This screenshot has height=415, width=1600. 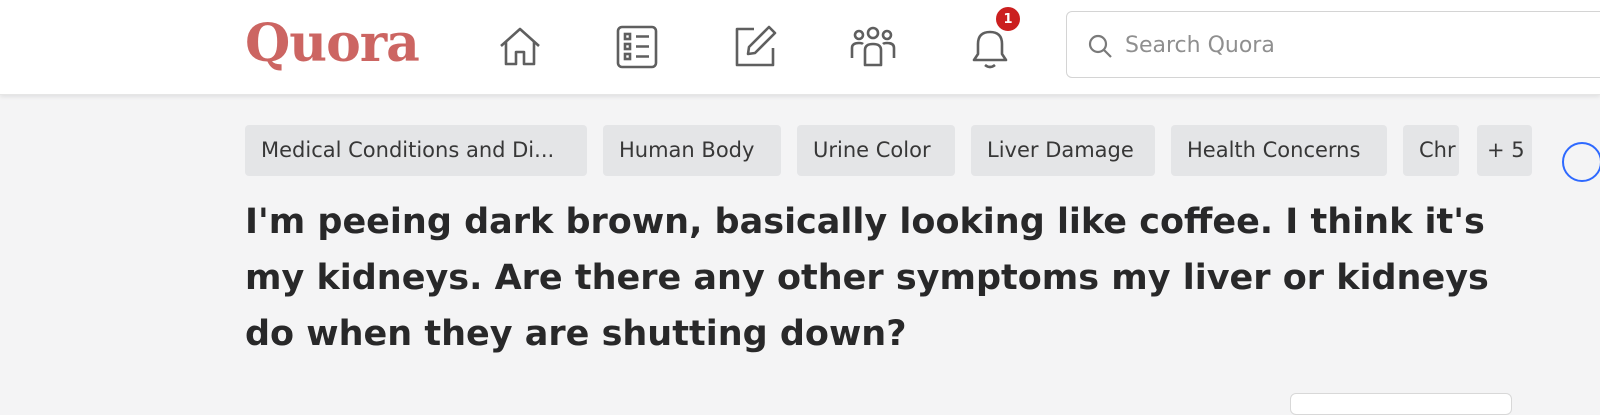 What do you see at coordinates (332, 44) in the screenshot?
I see `quora-logo: Quora` at bounding box center [332, 44].